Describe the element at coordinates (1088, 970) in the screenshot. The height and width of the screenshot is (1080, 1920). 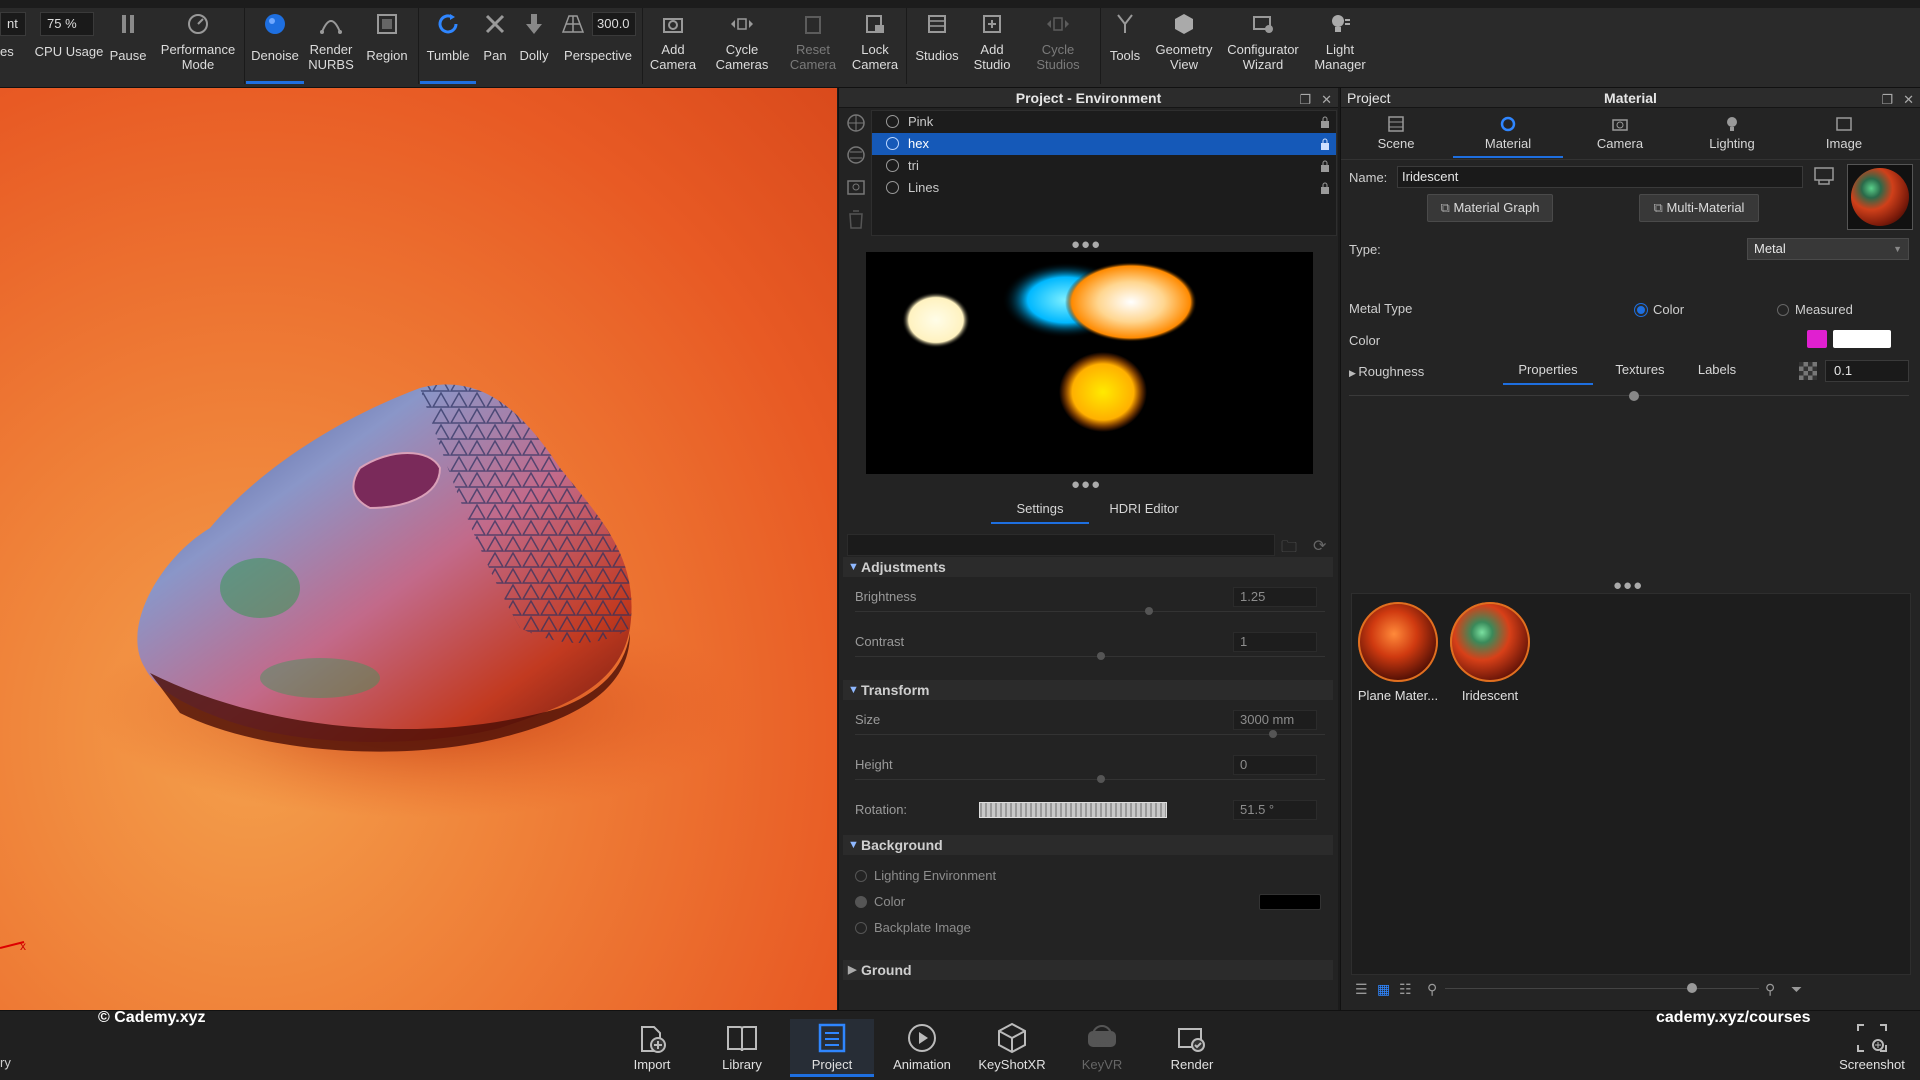
I see `section-ground: ▶ Ground` at that location.